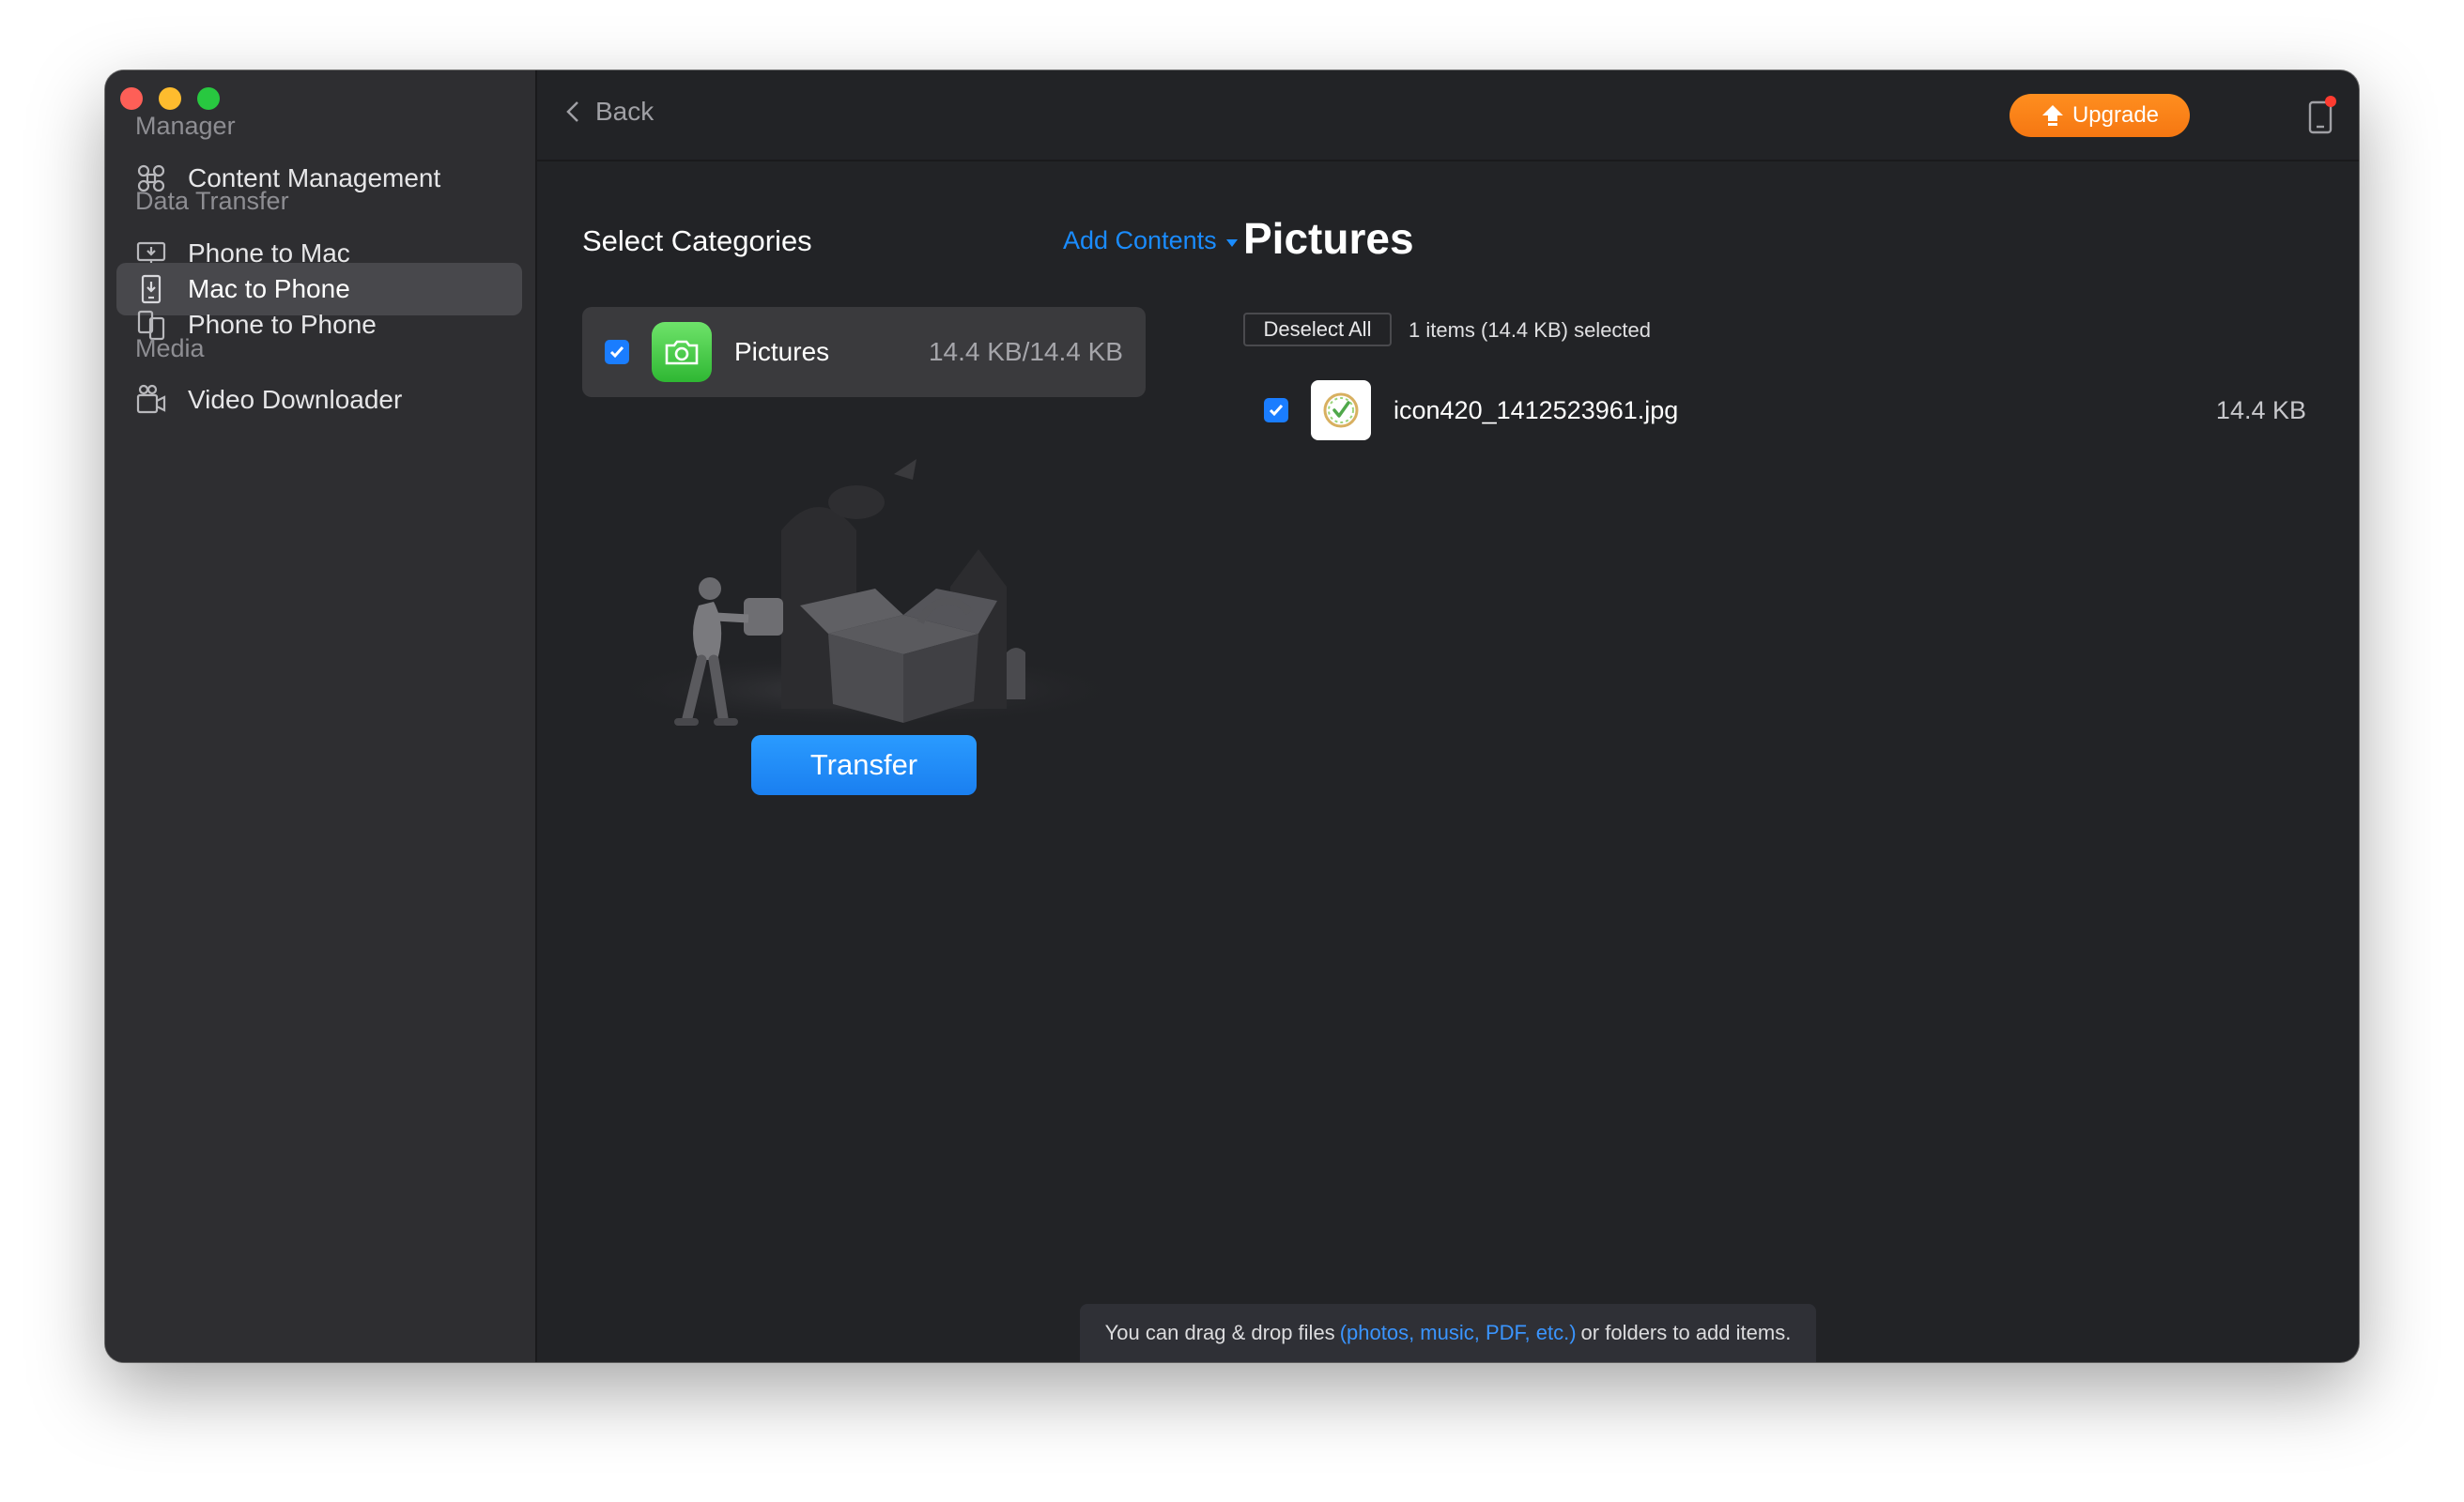  What do you see at coordinates (1317, 329) in the screenshot?
I see `deselect-all-button: Deselect All` at bounding box center [1317, 329].